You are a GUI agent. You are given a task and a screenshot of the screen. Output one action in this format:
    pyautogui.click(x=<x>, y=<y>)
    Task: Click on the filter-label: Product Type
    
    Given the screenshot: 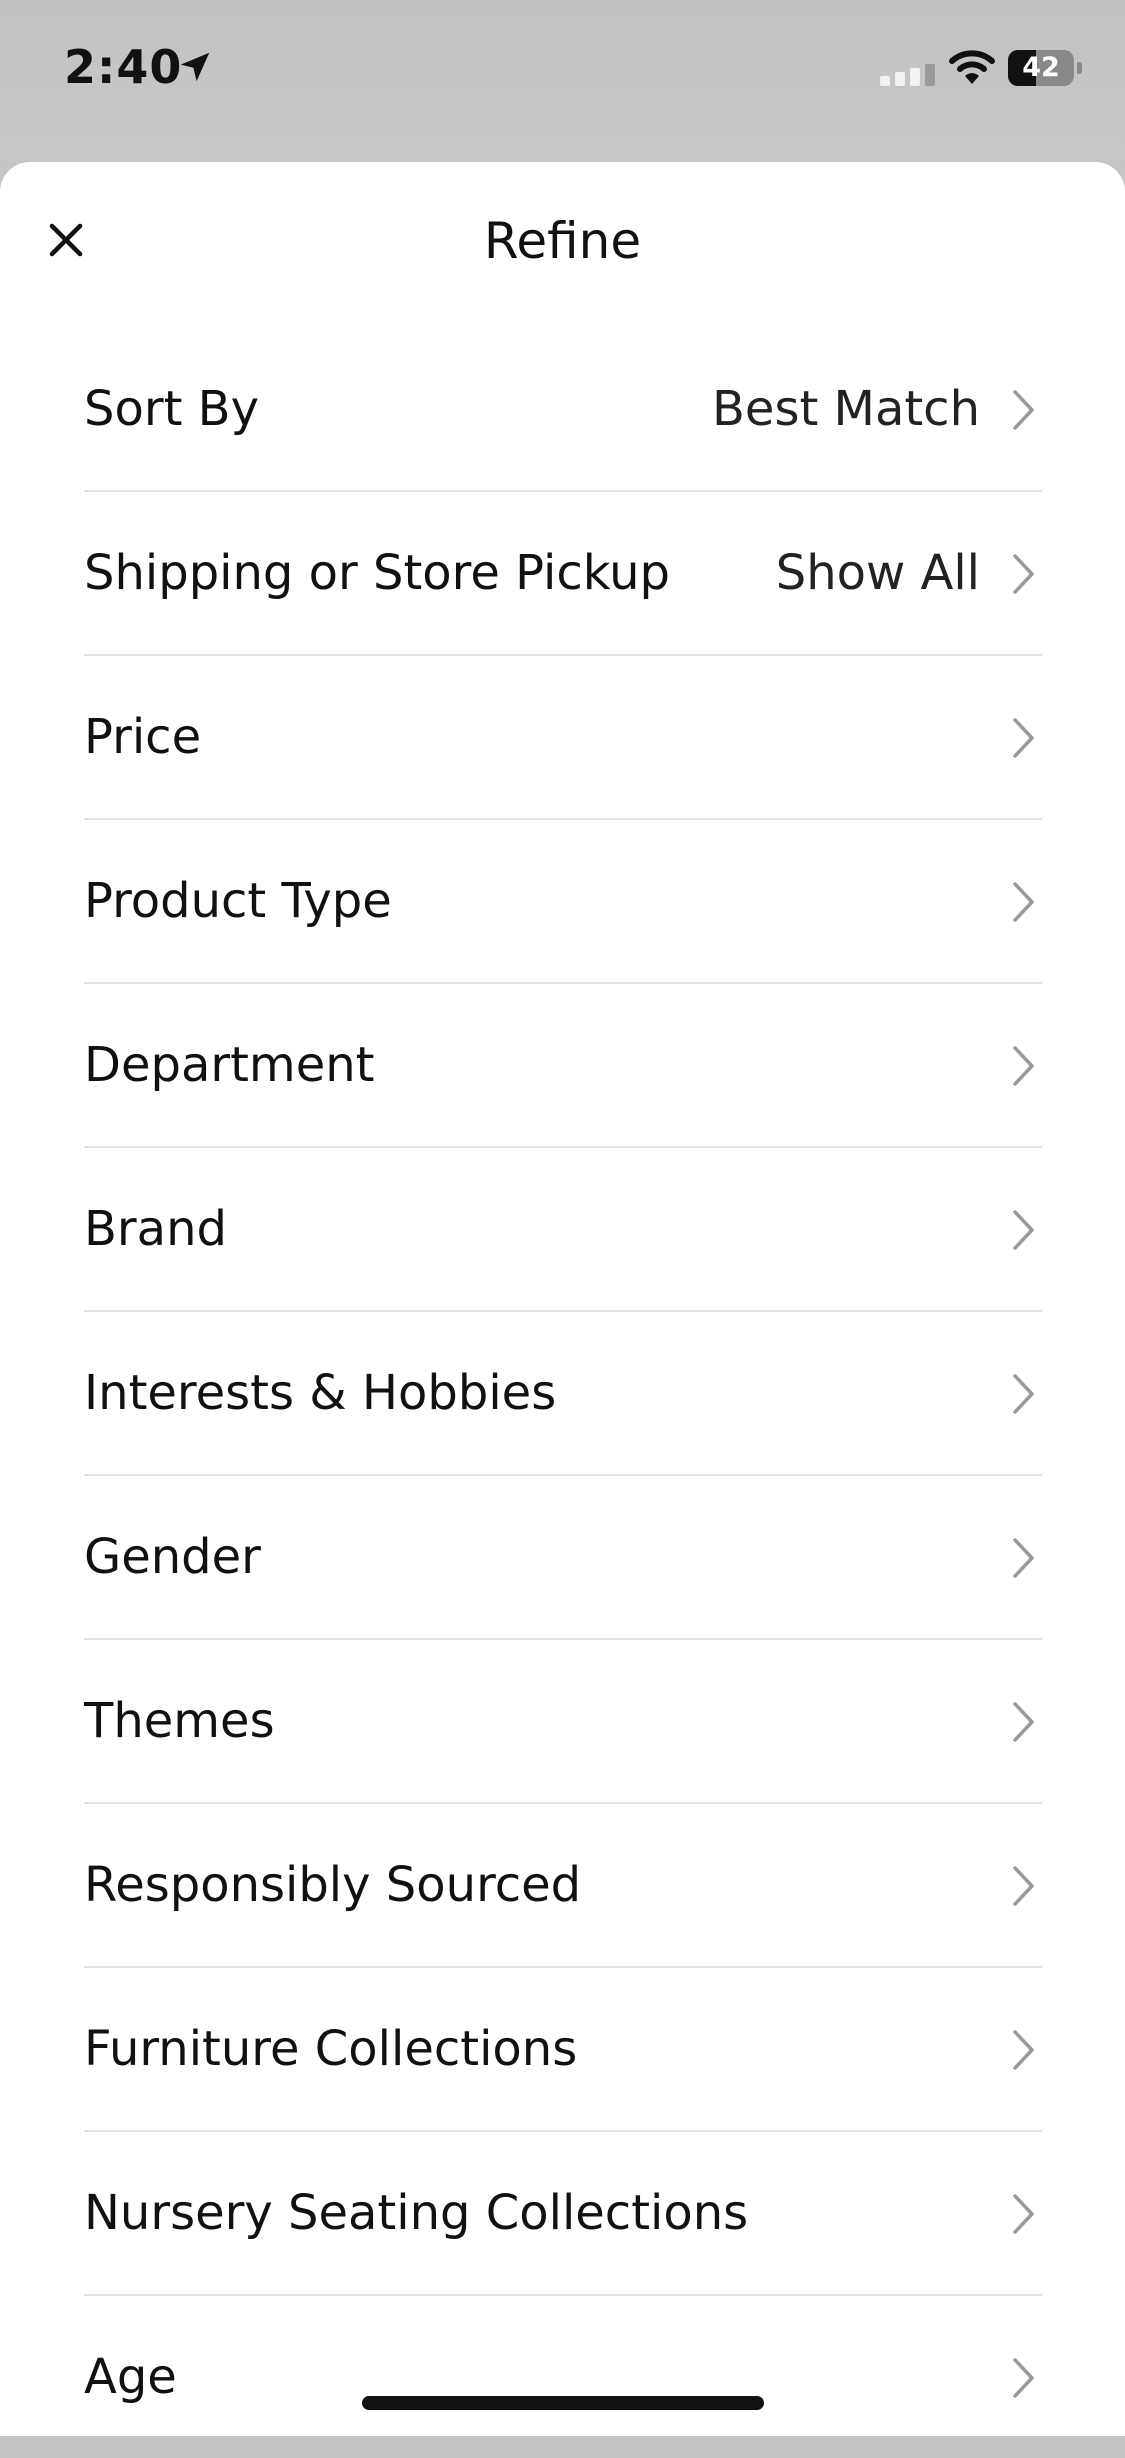 What is the action you would take?
    pyautogui.click(x=238, y=901)
    